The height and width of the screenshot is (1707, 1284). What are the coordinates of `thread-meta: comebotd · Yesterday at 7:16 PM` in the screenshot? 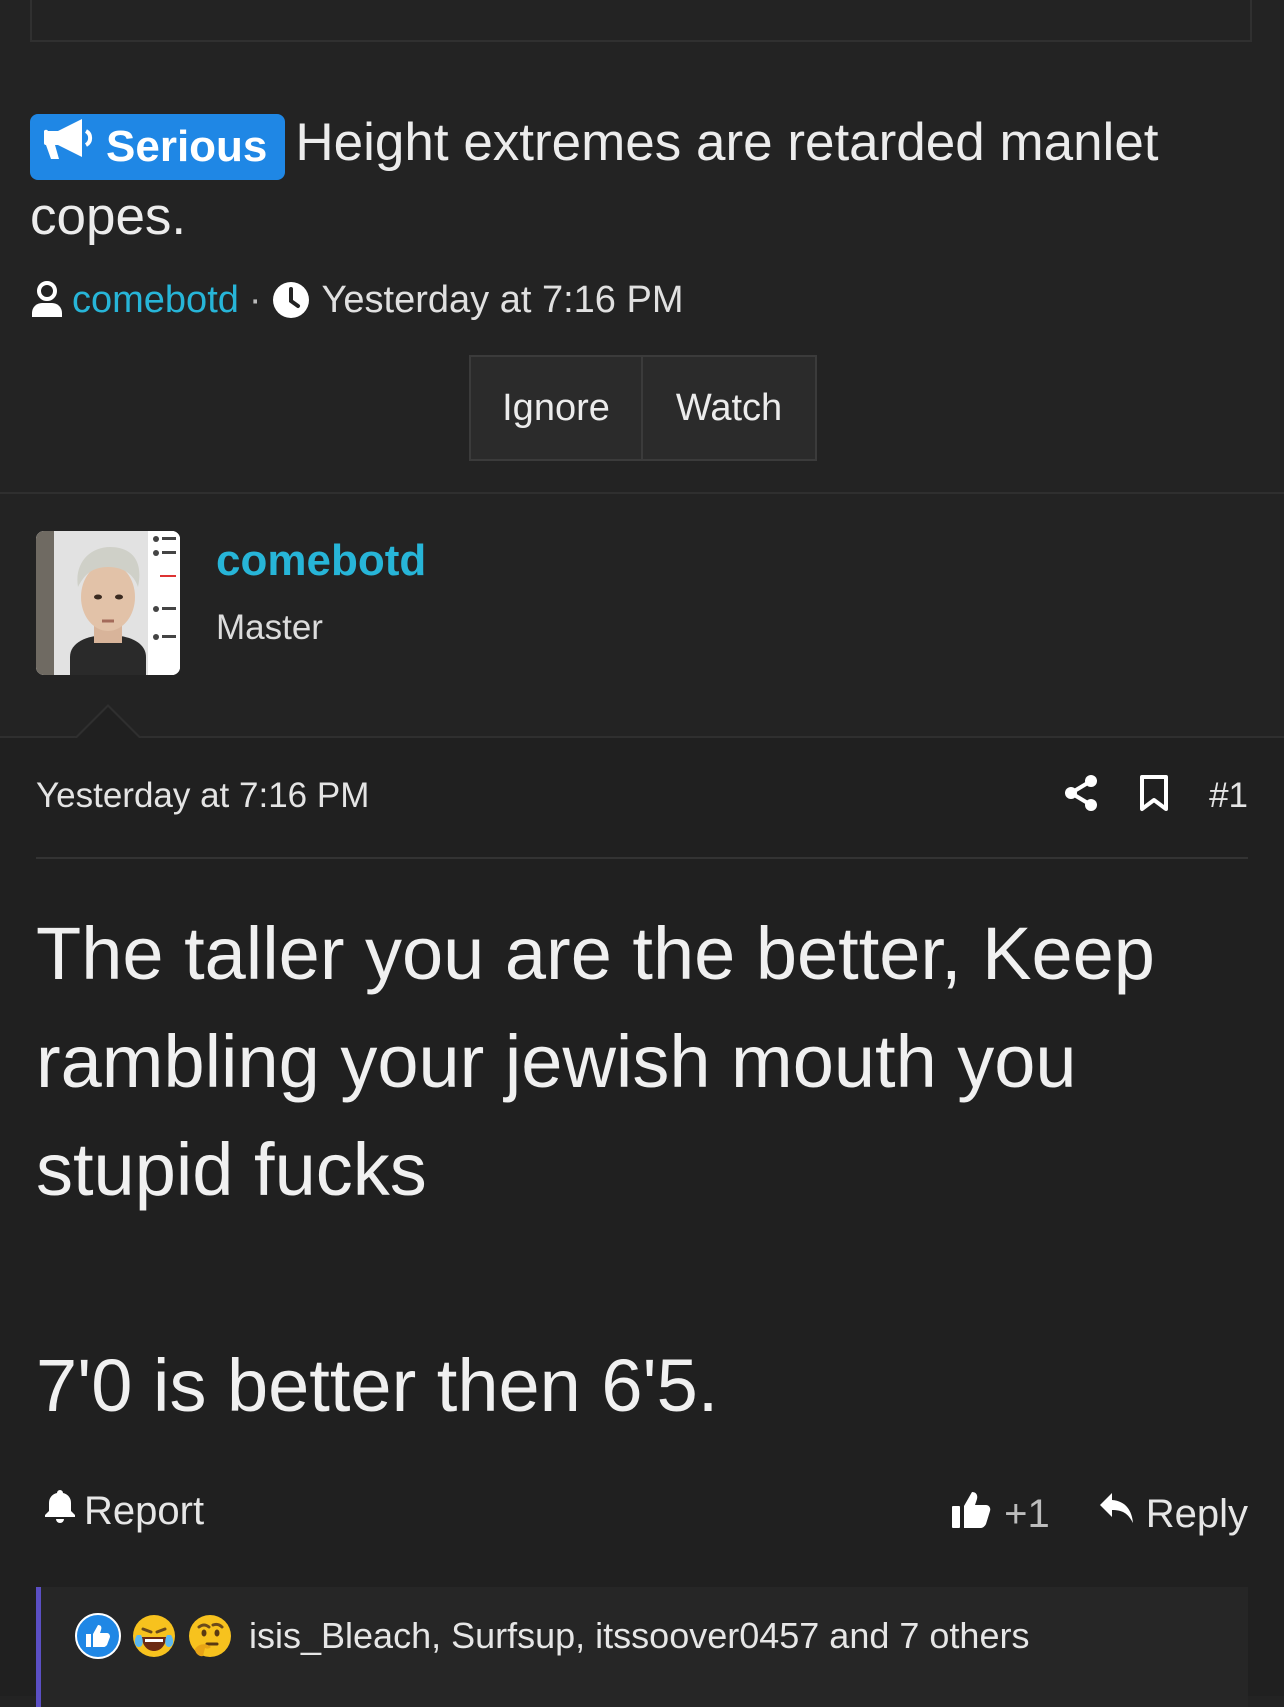 It's located at (356, 300).